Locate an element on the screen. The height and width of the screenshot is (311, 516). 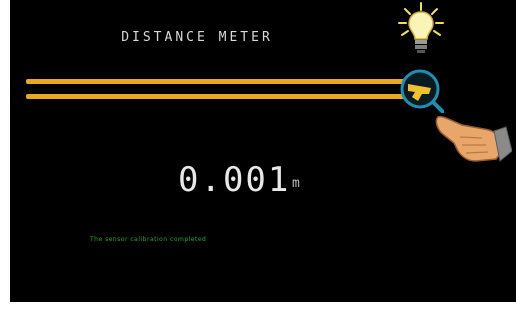
app-title: DISTANCE METER is located at coordinates (197, 37).